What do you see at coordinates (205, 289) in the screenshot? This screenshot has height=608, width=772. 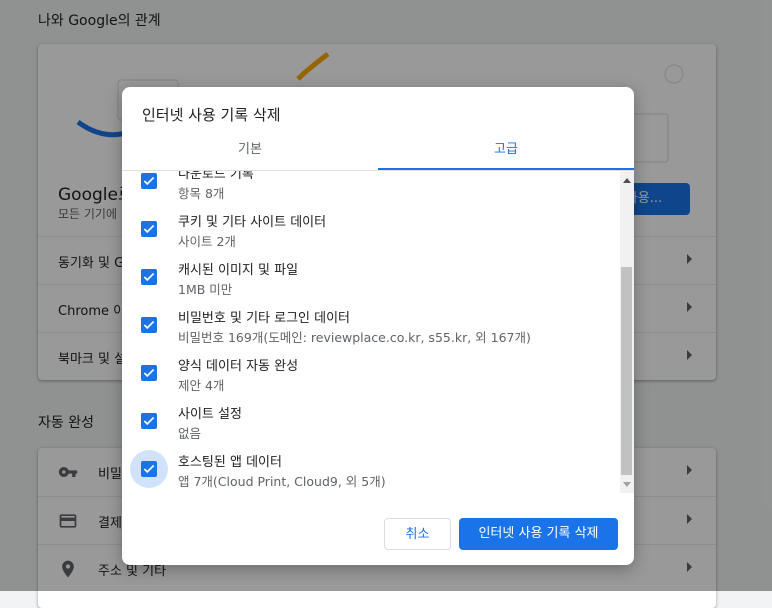 I see `item-subtitle: 1MB 미만` at bounding box center [205, 289].